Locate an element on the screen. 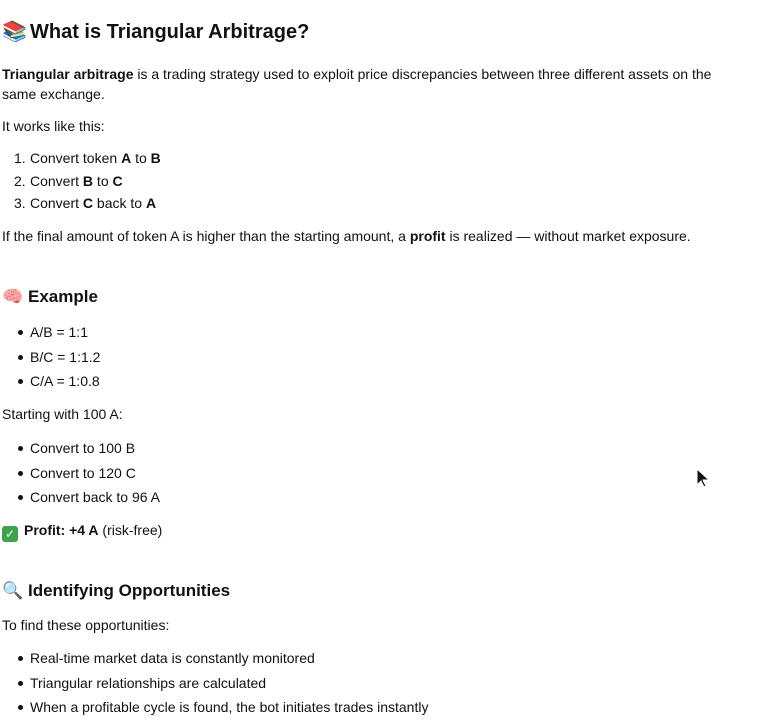 The width and height of the screenshot is (759, 724). rate-item: B/C = 1:1.2 is located at coordinates (51, 359).